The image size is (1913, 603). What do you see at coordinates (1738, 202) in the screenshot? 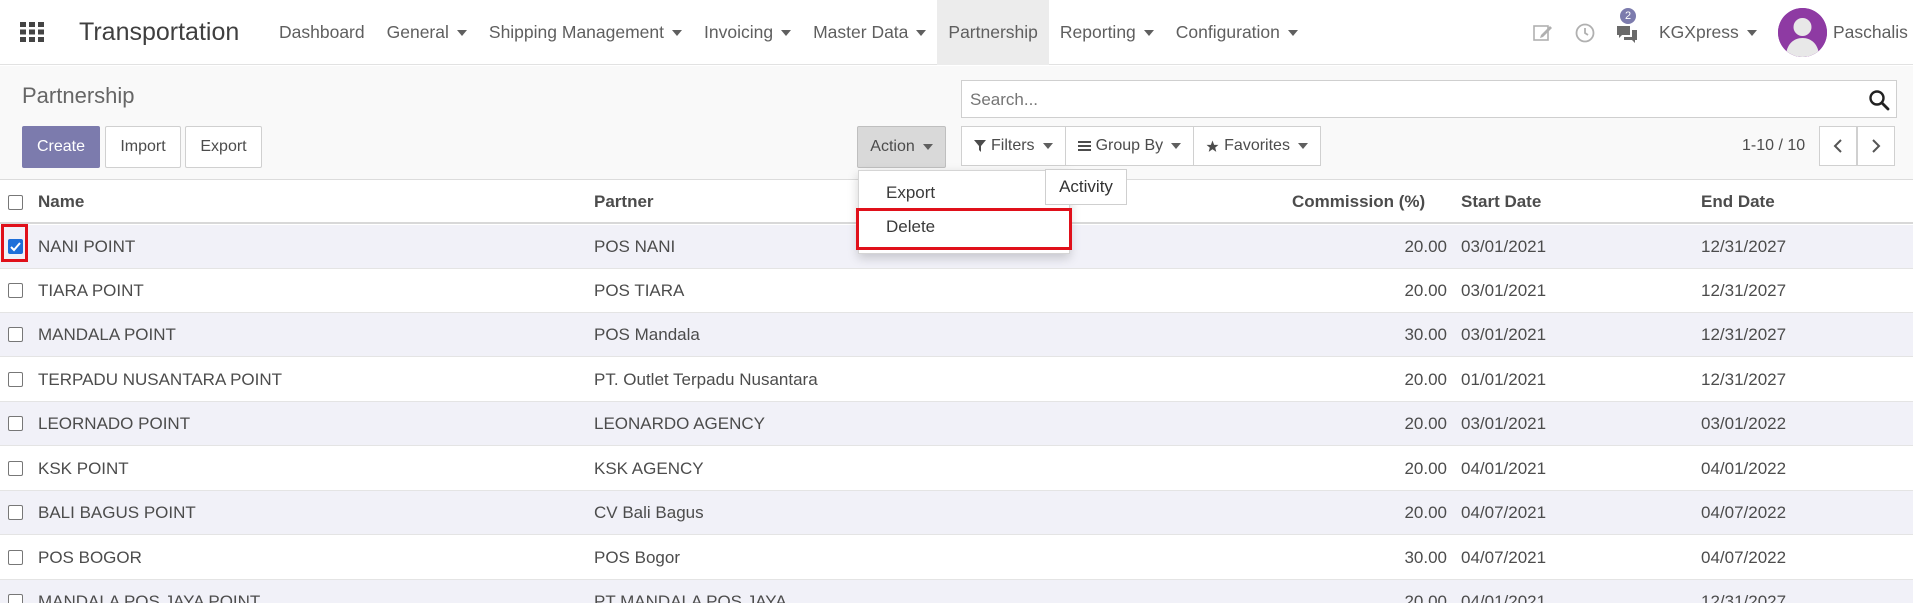
I see `column-end-date: End Date` at bounding box center [1738, 202].